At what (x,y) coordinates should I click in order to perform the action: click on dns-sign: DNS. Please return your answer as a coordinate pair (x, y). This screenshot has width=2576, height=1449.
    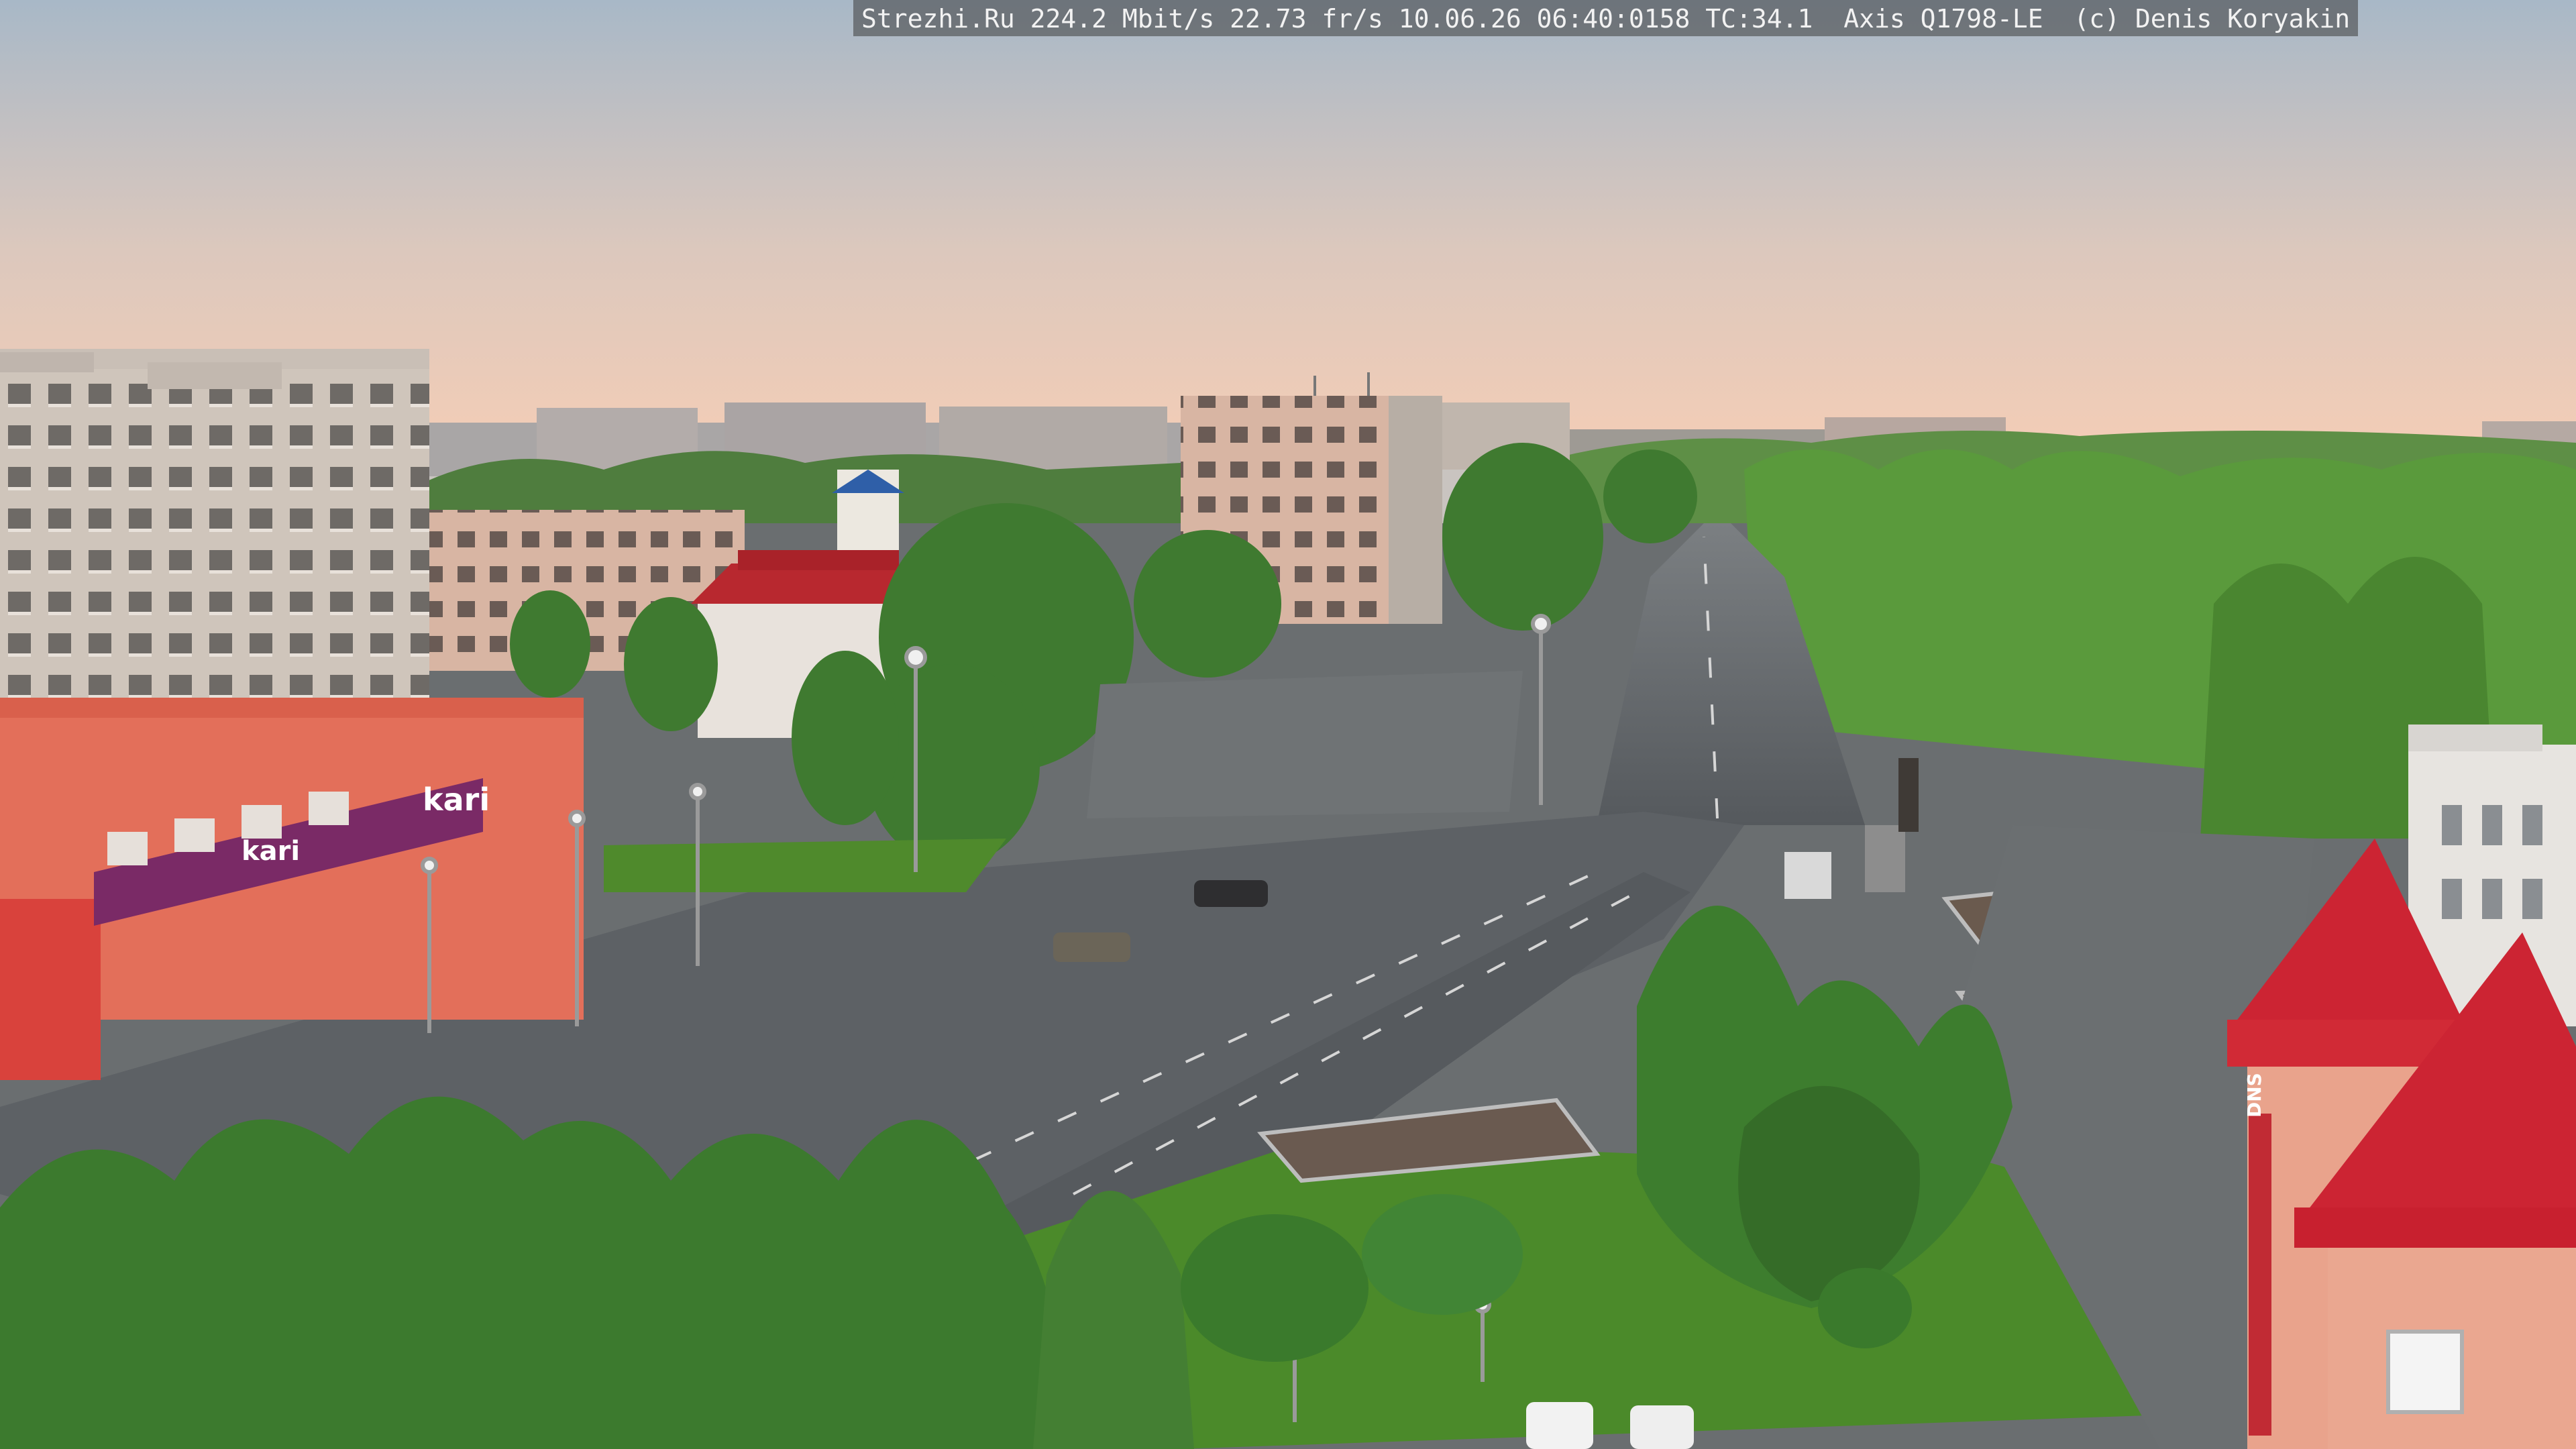
    Looking at the image, I should click on (2254, 1095).